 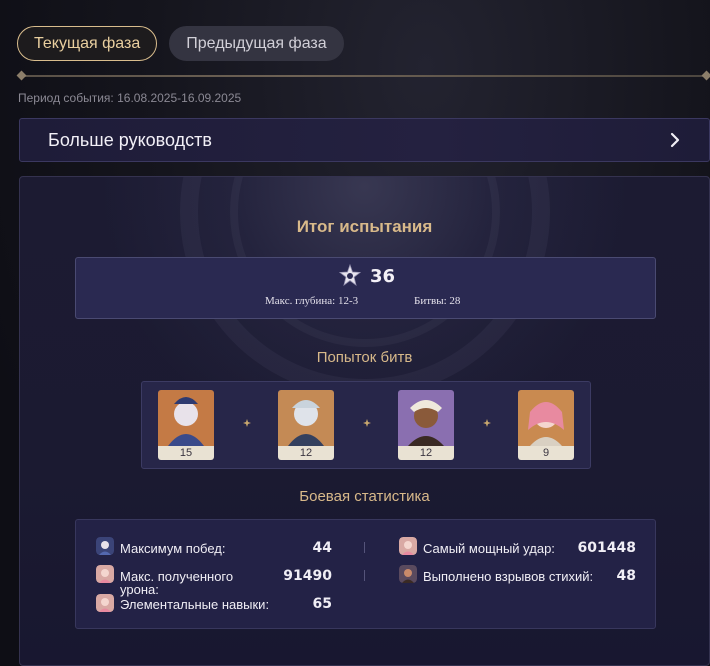 I want to click on character-card: 9, so click(x=546, y=425).